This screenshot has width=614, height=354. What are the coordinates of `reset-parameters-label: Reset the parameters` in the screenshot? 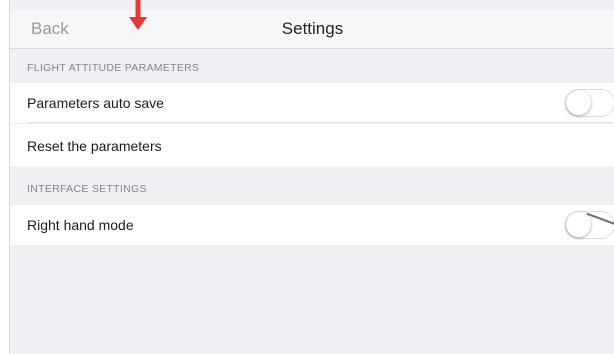 It's located at (94, 146).